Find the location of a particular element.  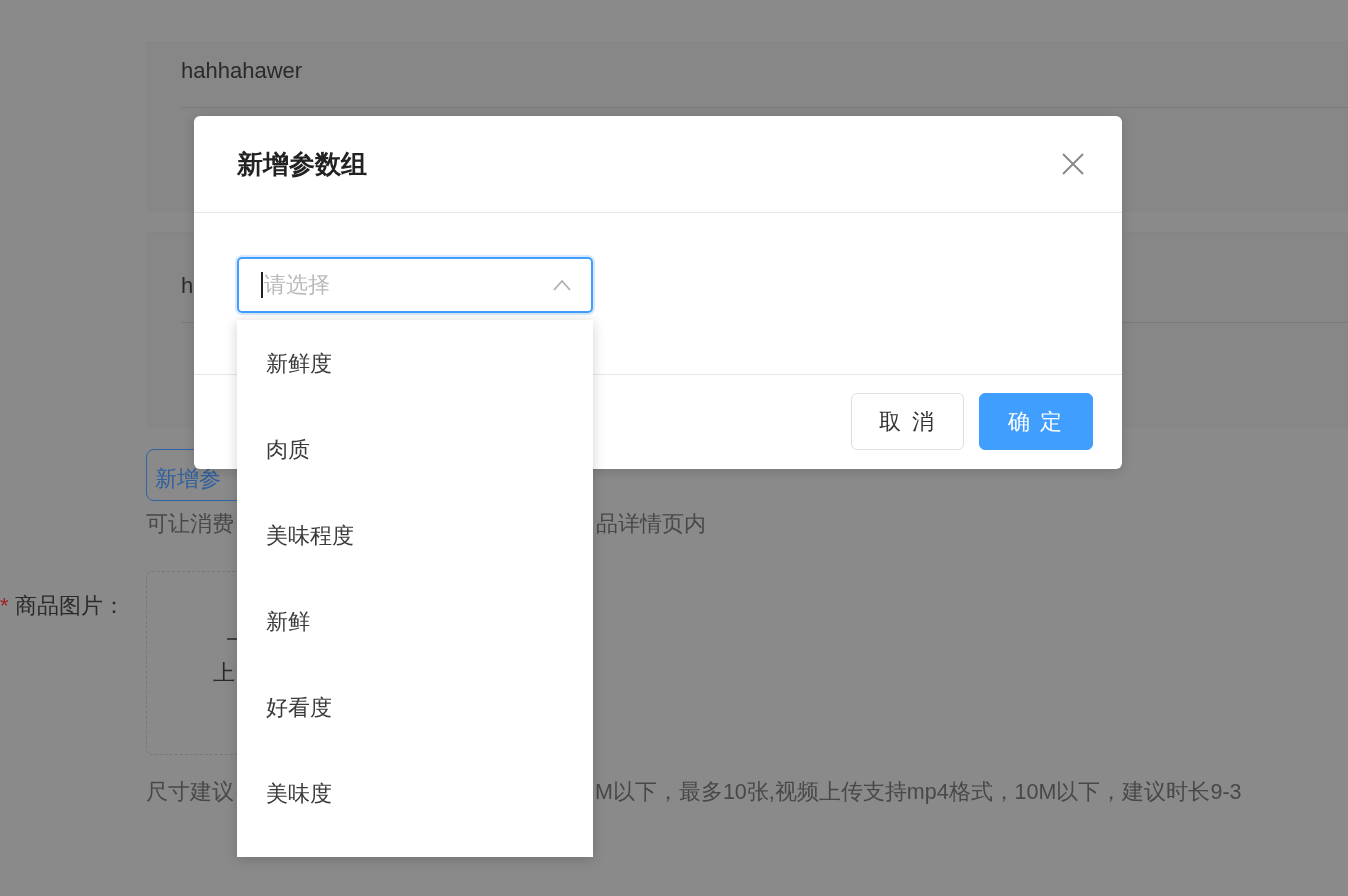

text-cursor is located at coordinates (262, 285).